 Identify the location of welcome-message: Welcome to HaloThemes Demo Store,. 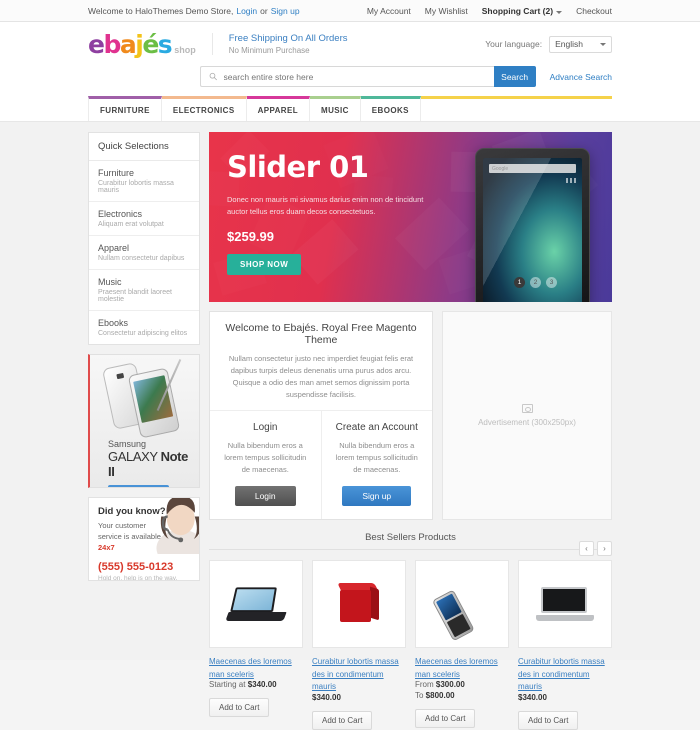
(161, 10).